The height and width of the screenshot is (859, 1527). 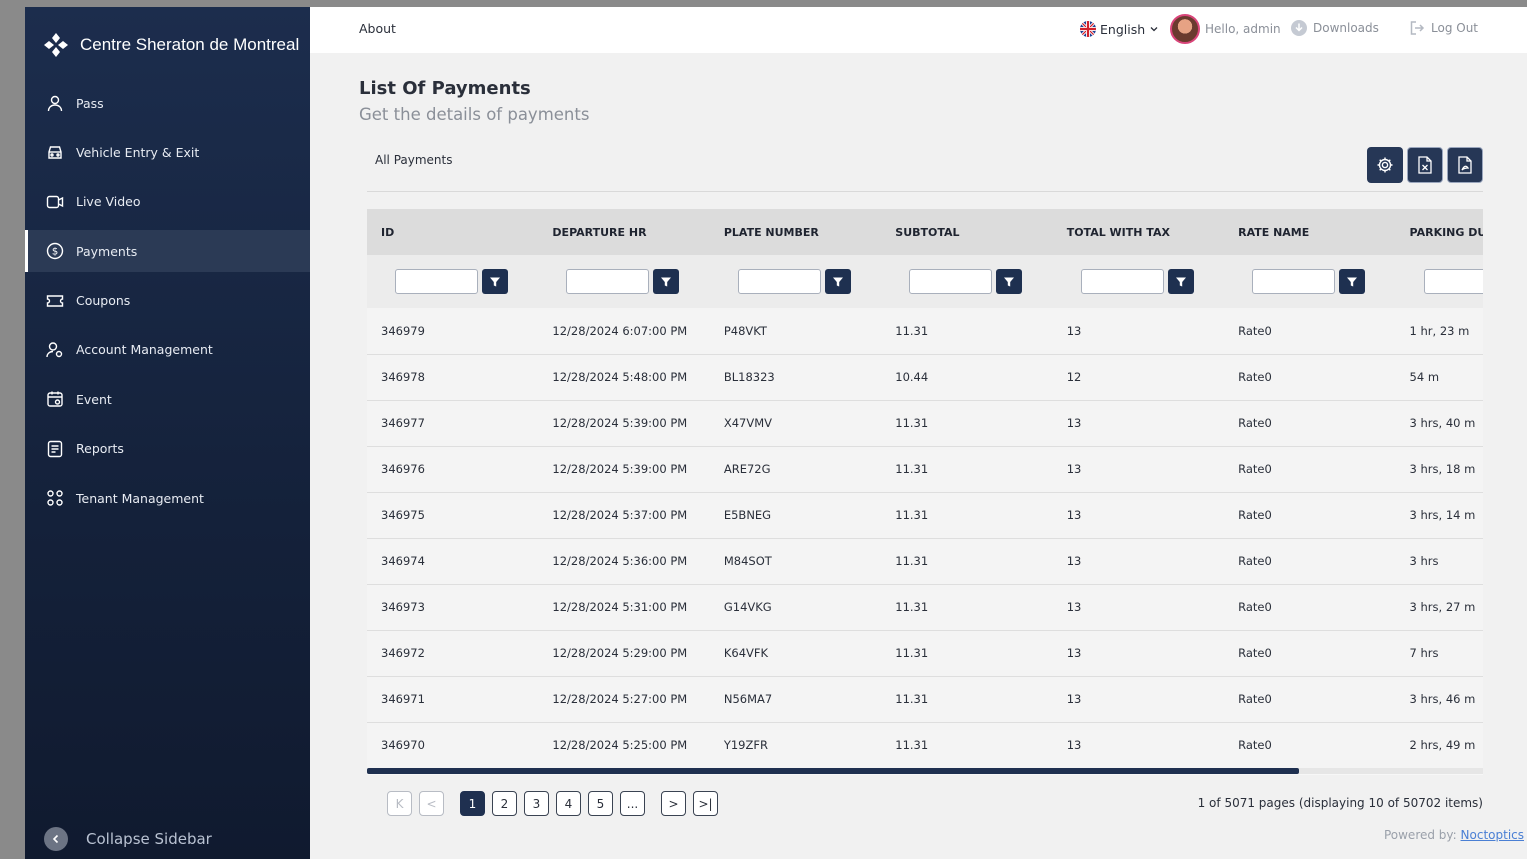 I want to click on sidebar-item-event: Event, so click(x=167, y=399).